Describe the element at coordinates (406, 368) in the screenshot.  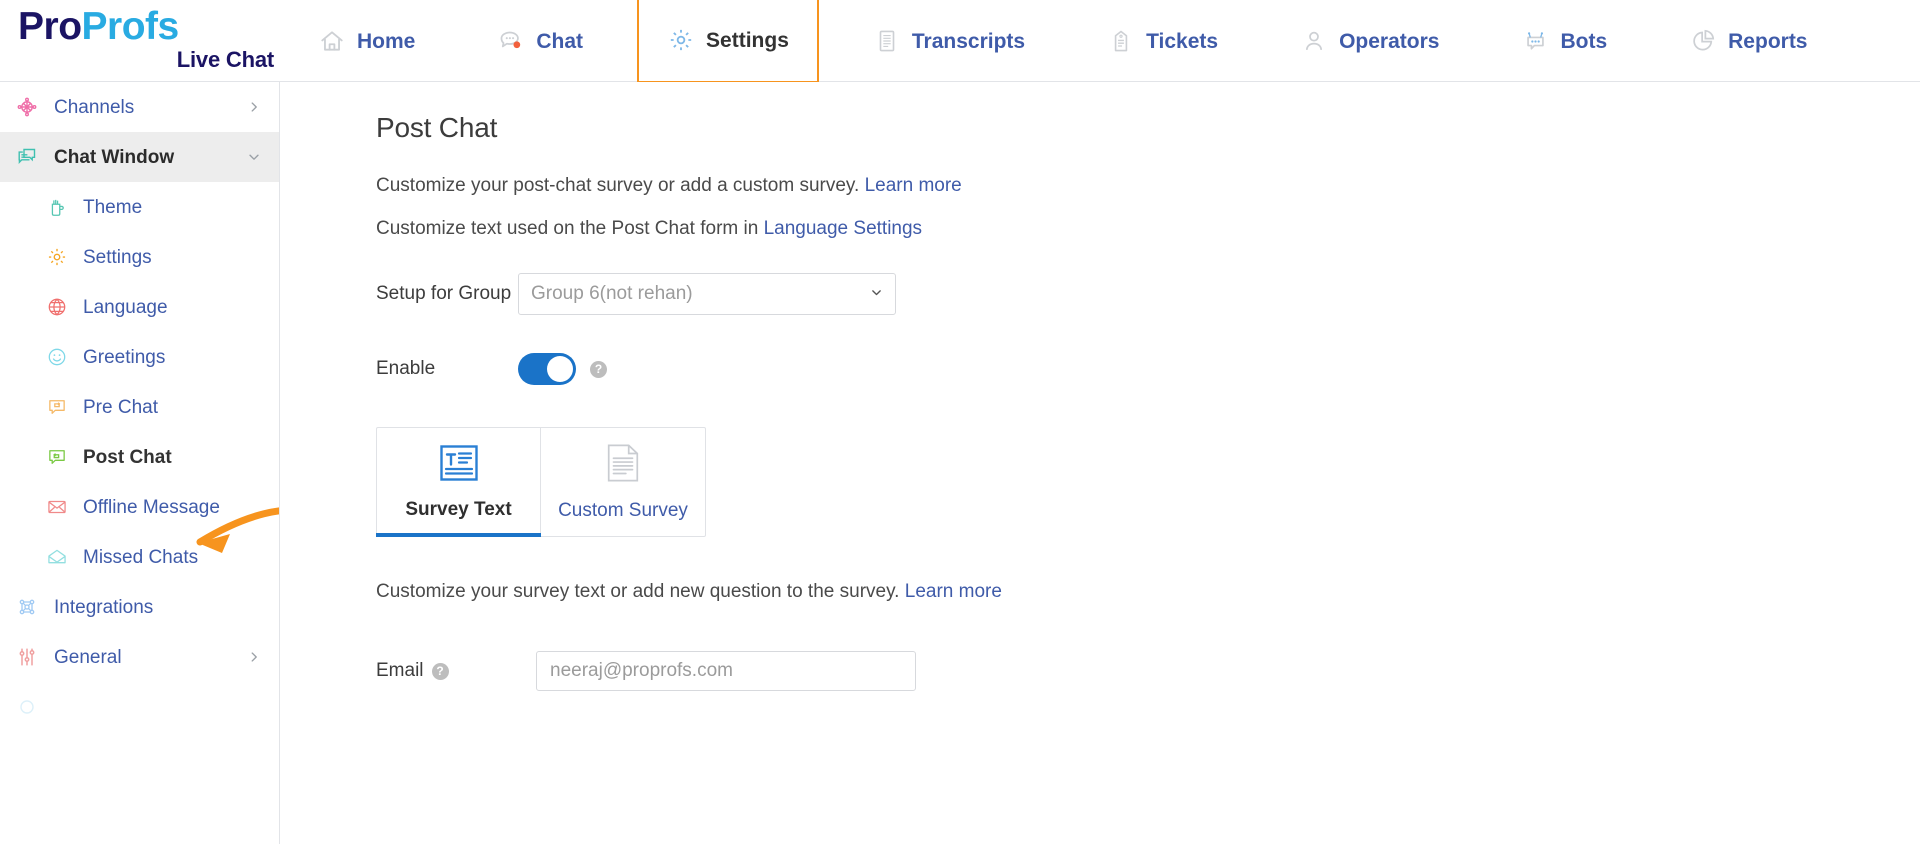
I see `enable-label: Enable` at that location.